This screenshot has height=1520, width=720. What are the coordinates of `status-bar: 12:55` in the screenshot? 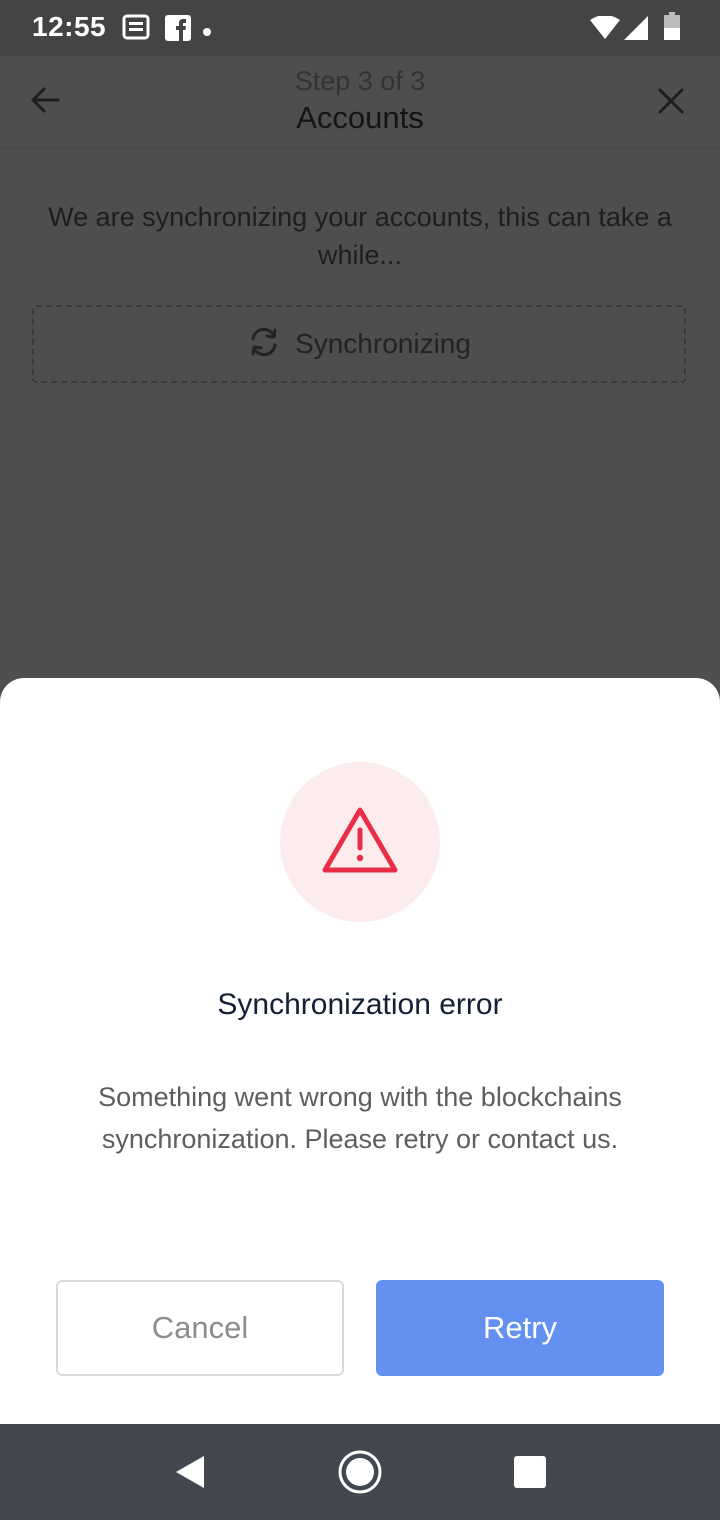 It's located at (360, 28).